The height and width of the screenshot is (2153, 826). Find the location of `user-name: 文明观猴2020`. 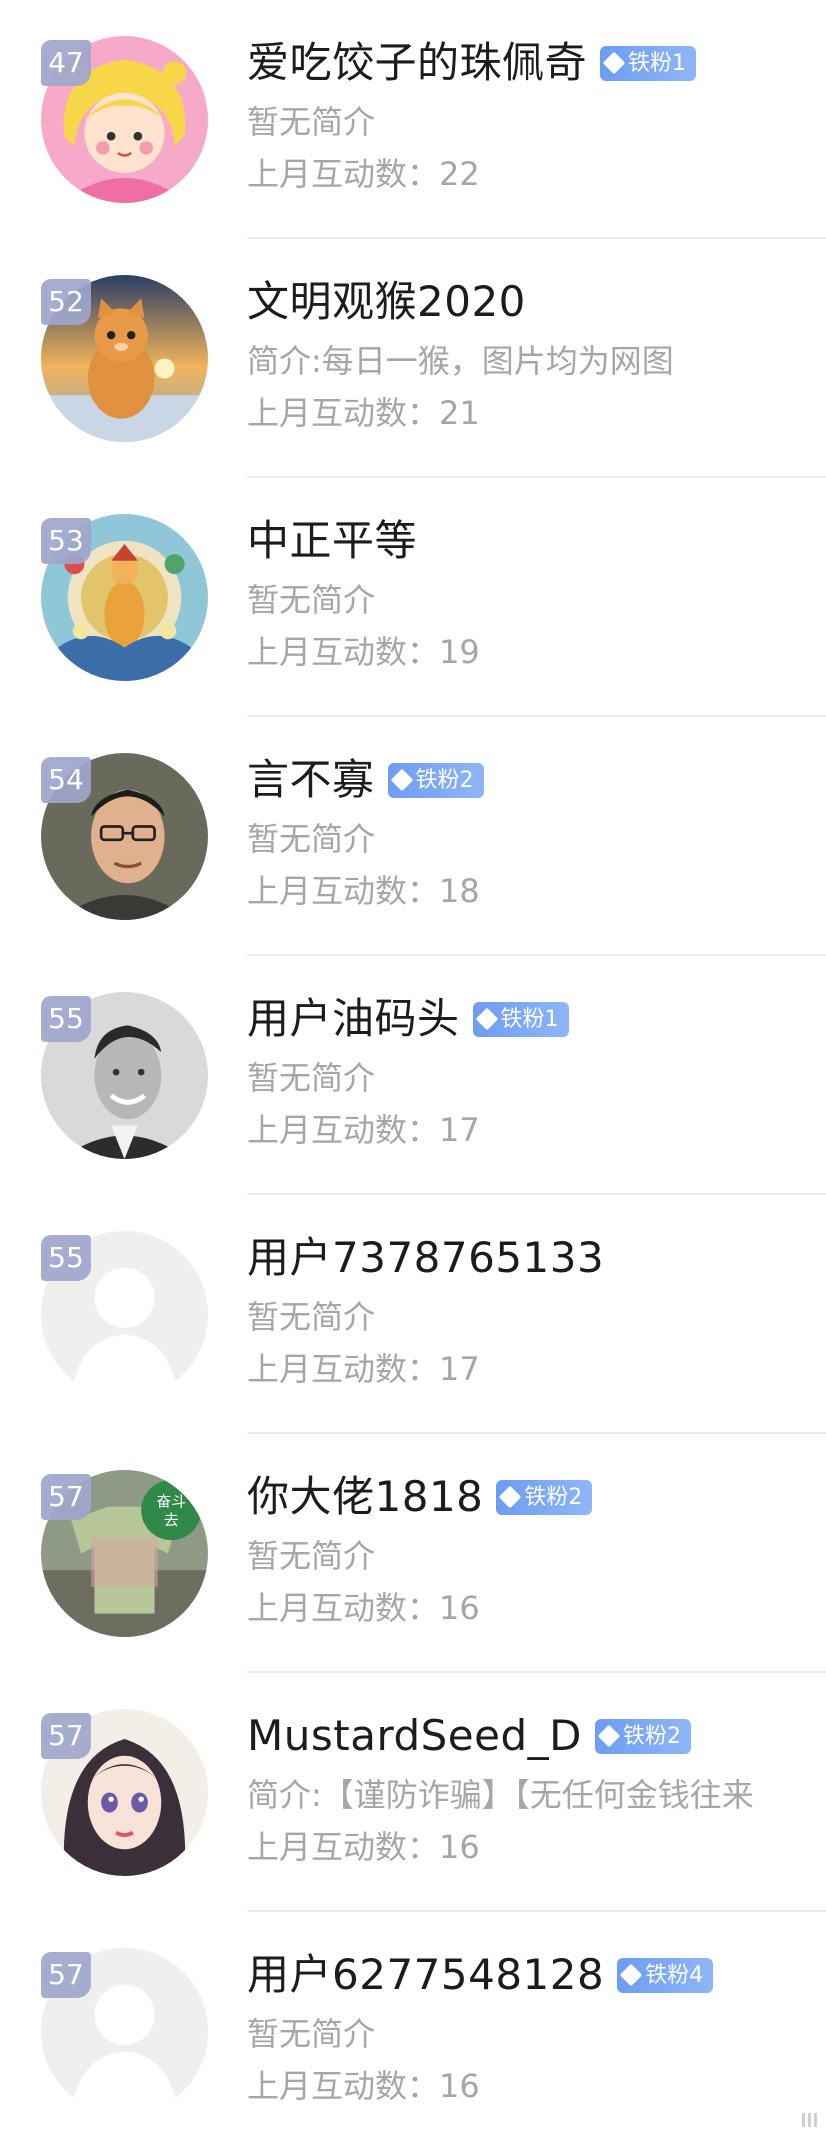

user-name: 文明观猴2020 is located at coordinates (386, 302).